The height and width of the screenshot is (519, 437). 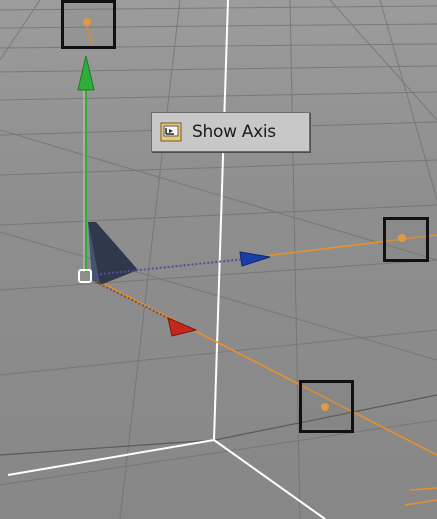 What do you see at coordinates (406, 239) in the screenshot?
I see `handle-right` at bounding box center [406, 239].